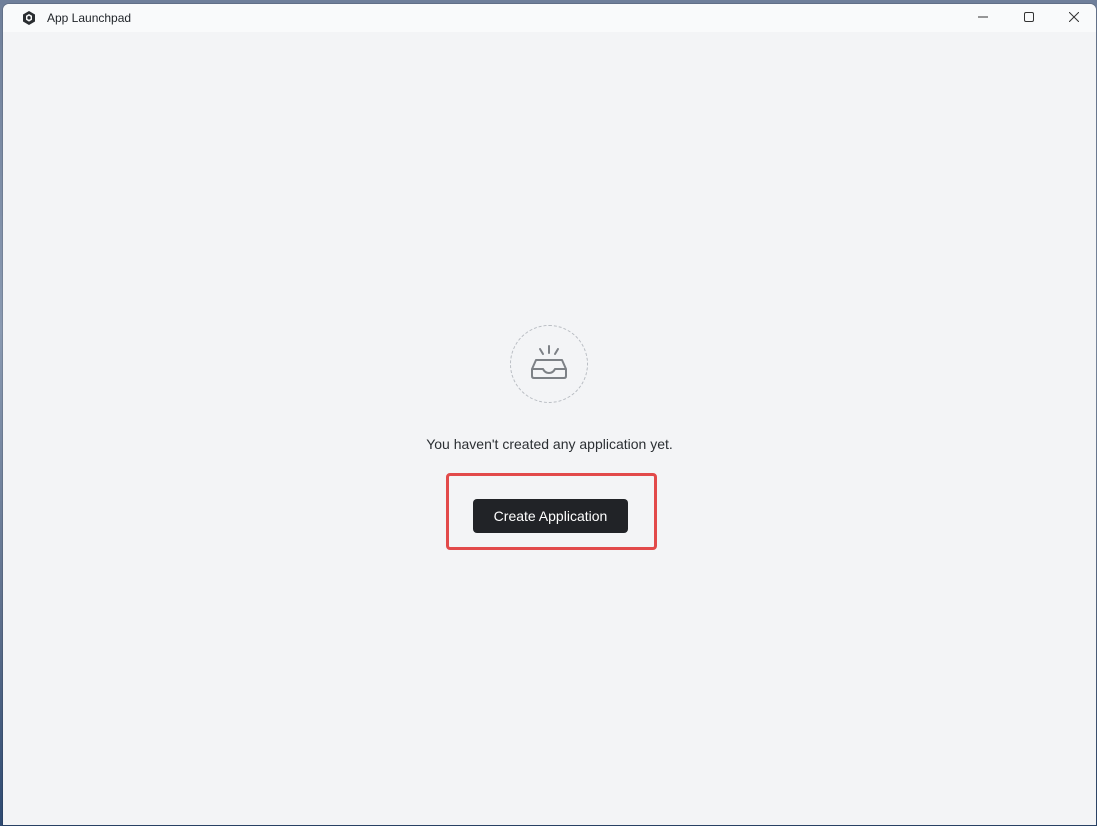  Describe the element at coordinates (89, 18) in the screenshot. I see `window-title: App Launchpad` at that location.